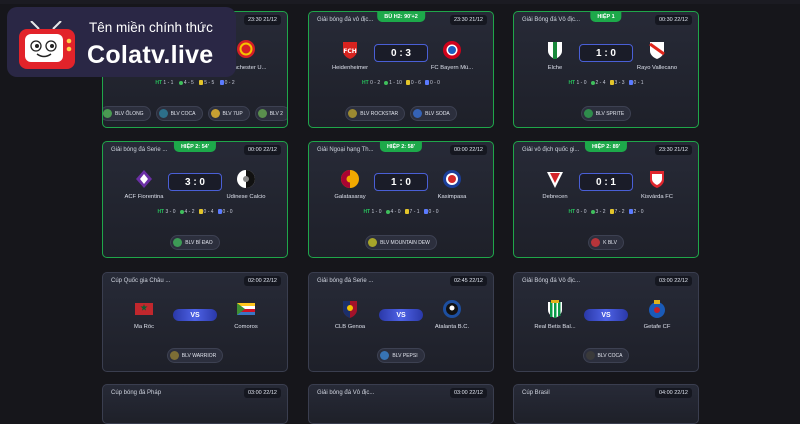 Image resolution: width=800 pixels, height=424 pixels. What do you see at coordinates (47, 45) in the screenshot?
I see `tv-mascot-icon` at bounding box center [47, 45].